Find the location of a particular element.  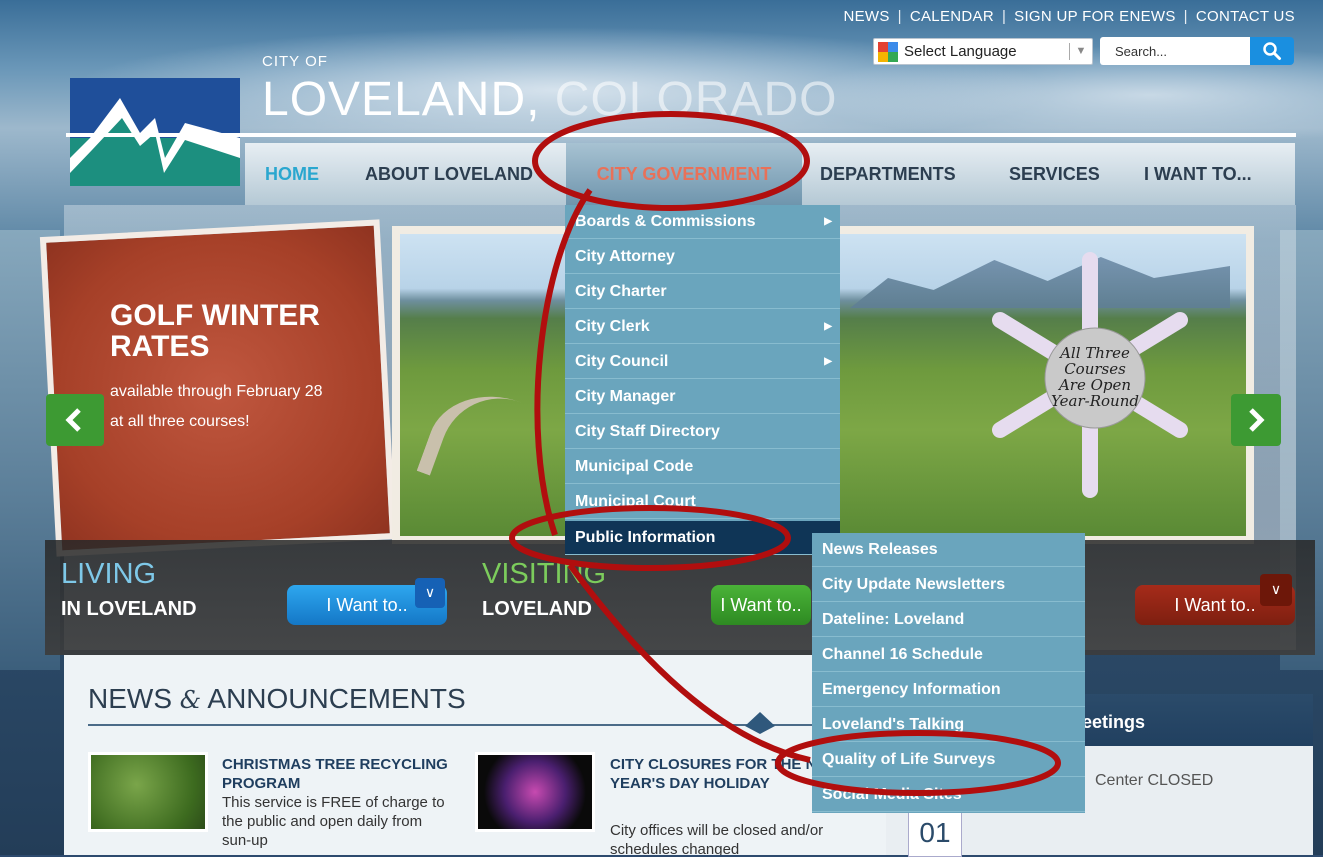

submenu-item: Social Media Sites is located at coordinates (948, 795).